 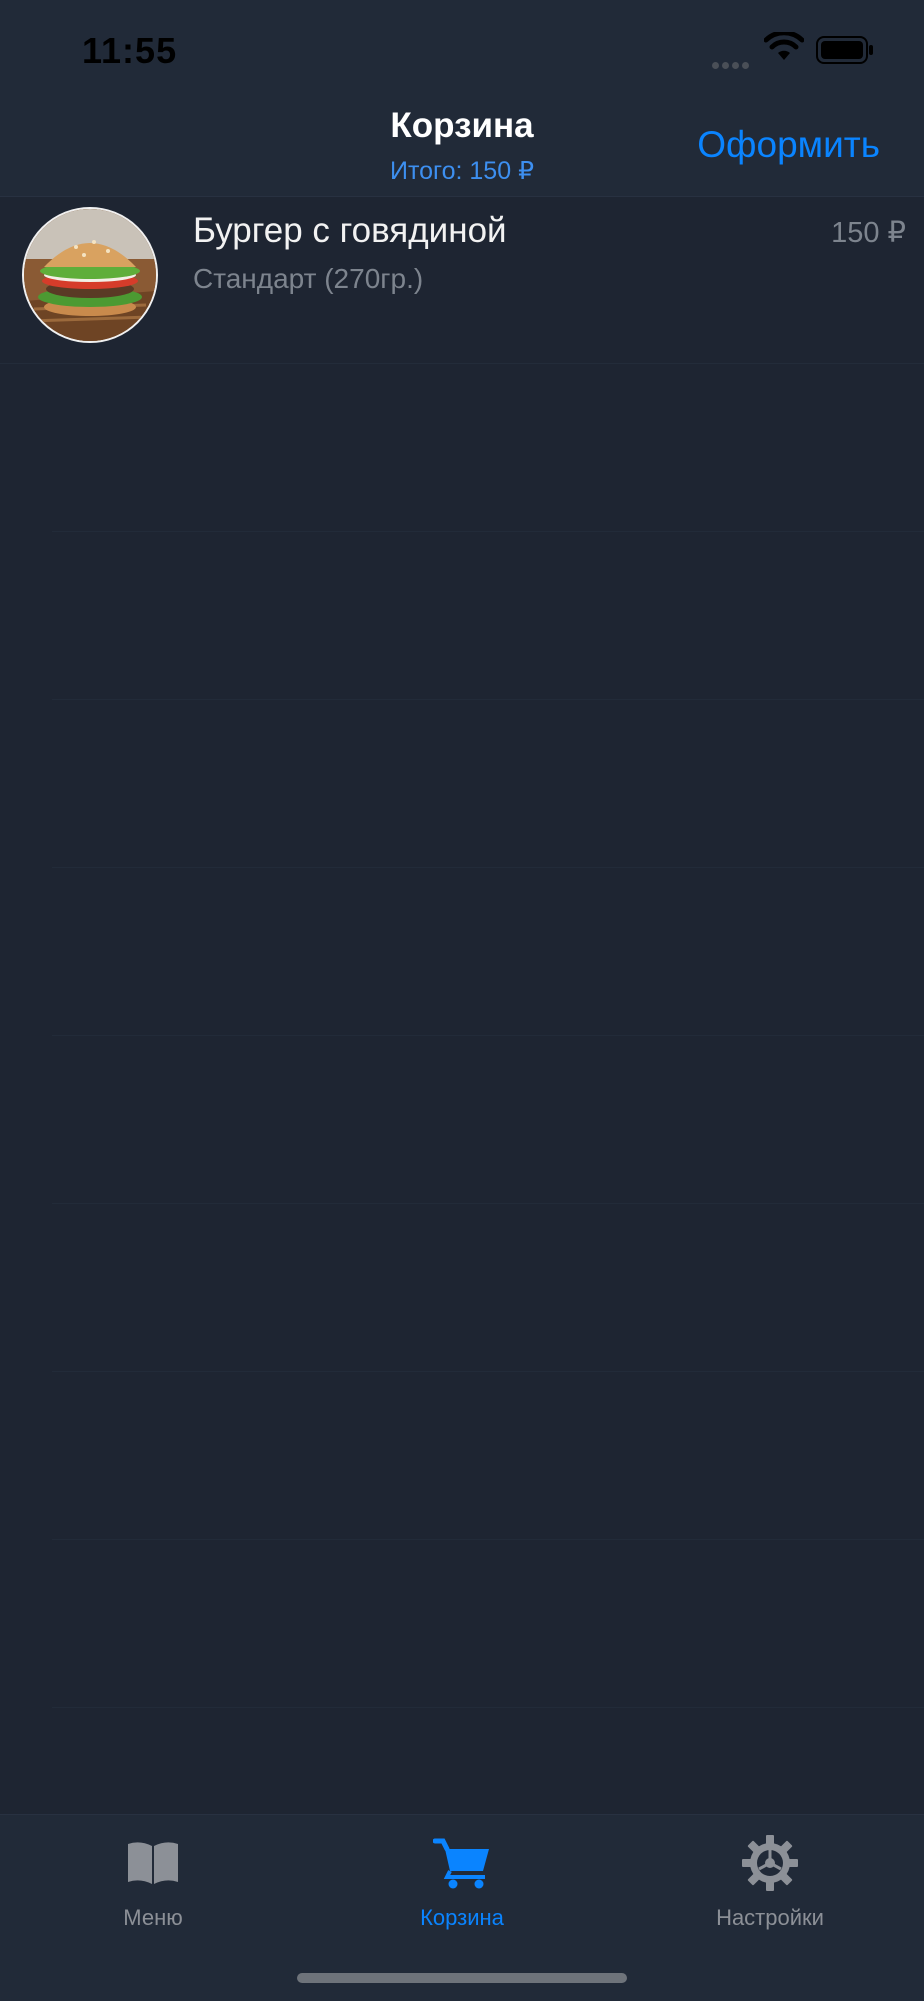 I want to click on burger-photo, so click(x=90, y=275).